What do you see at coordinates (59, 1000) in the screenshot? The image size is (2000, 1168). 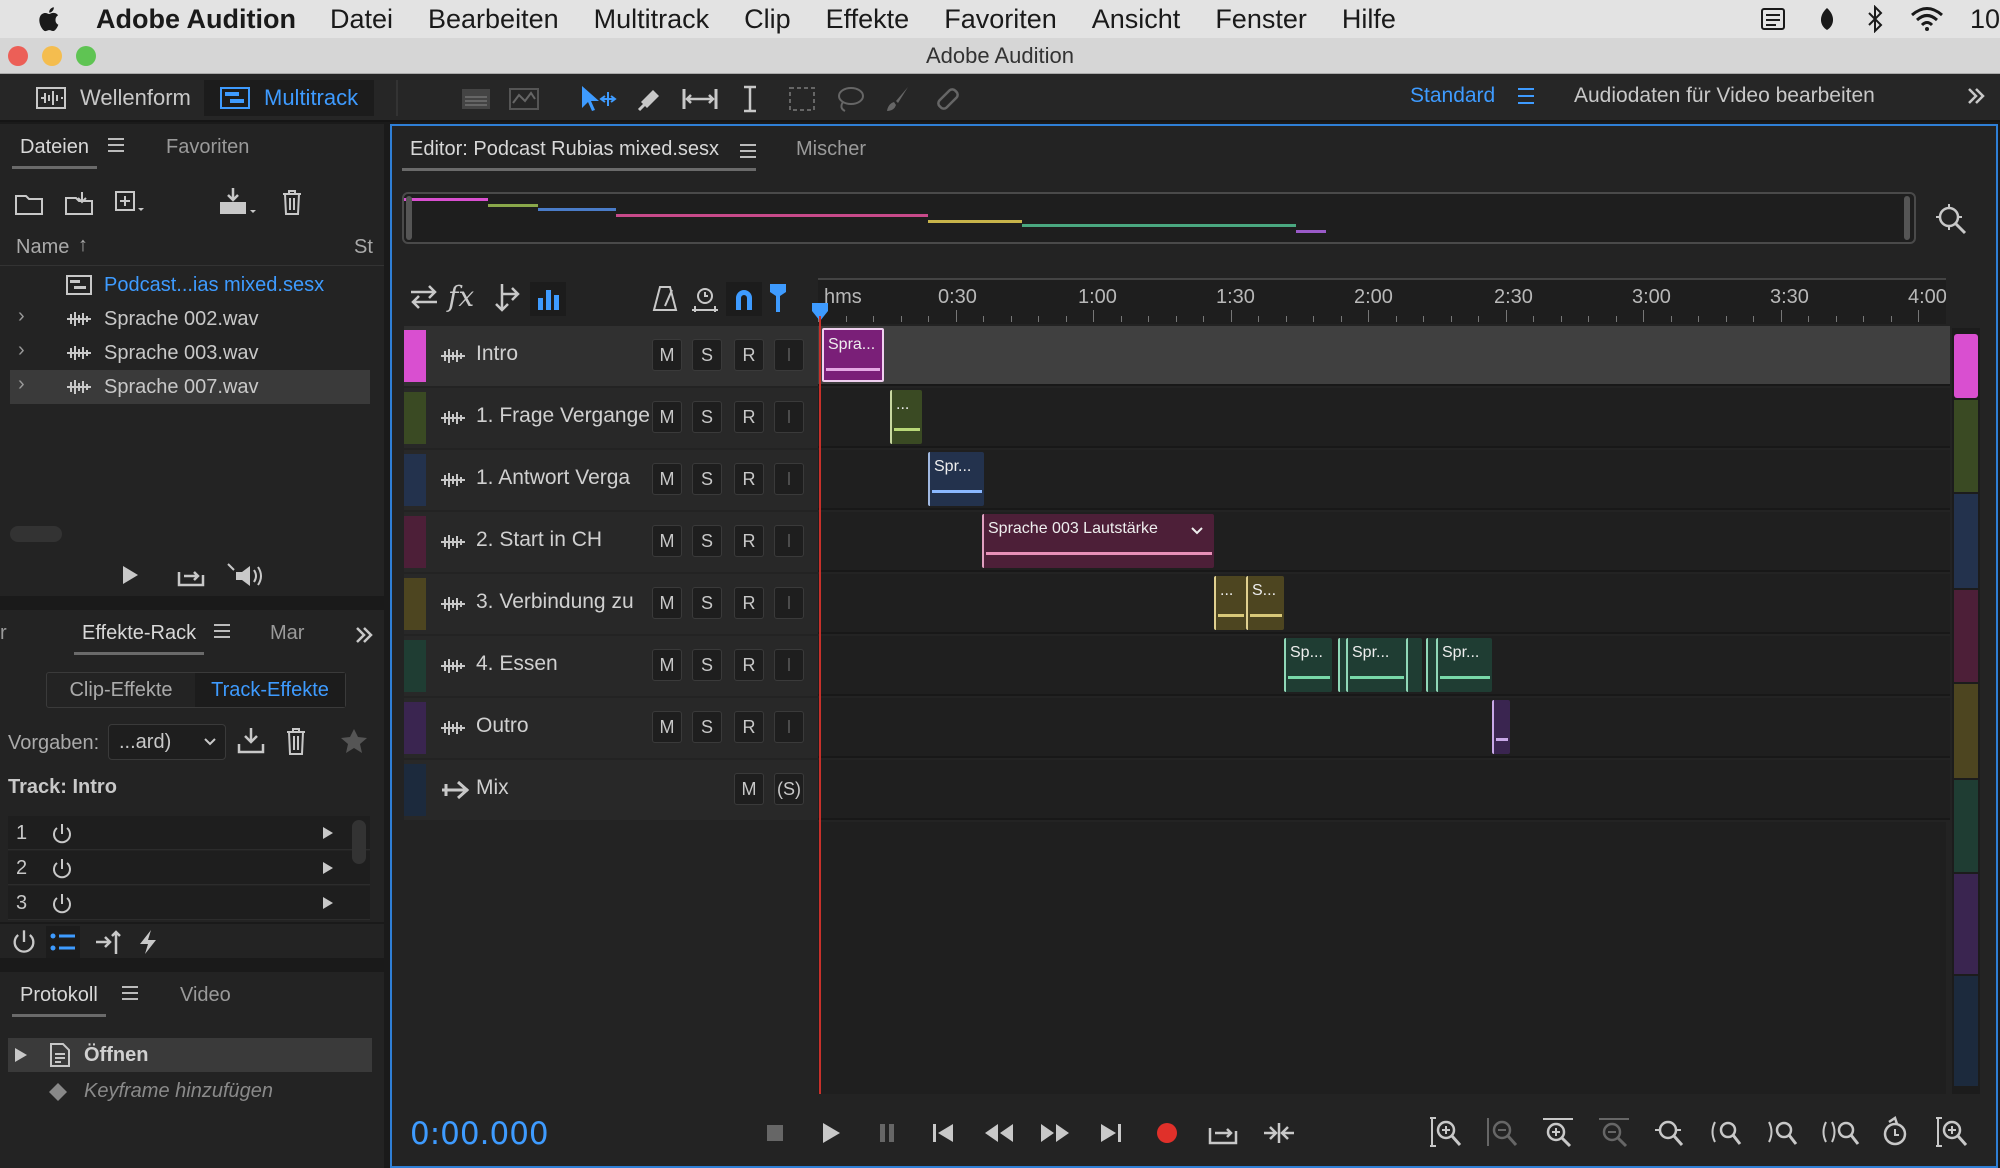 I see `tab-history: Protokoll` at bounding box center [59, 1000].